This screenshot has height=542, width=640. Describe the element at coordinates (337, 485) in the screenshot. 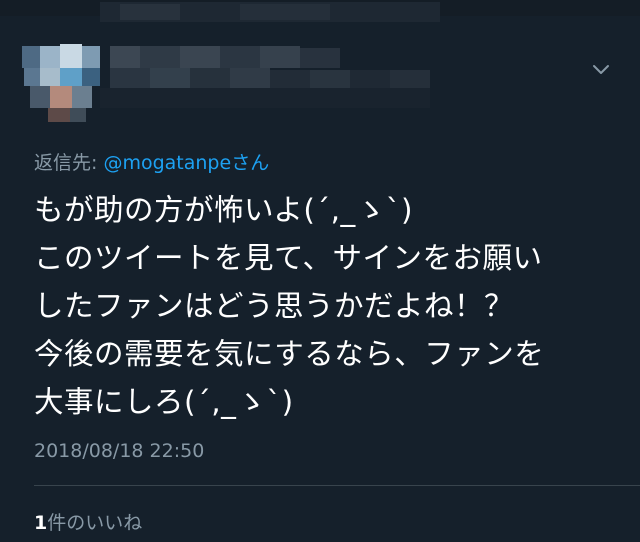

I see `divider` at that location.